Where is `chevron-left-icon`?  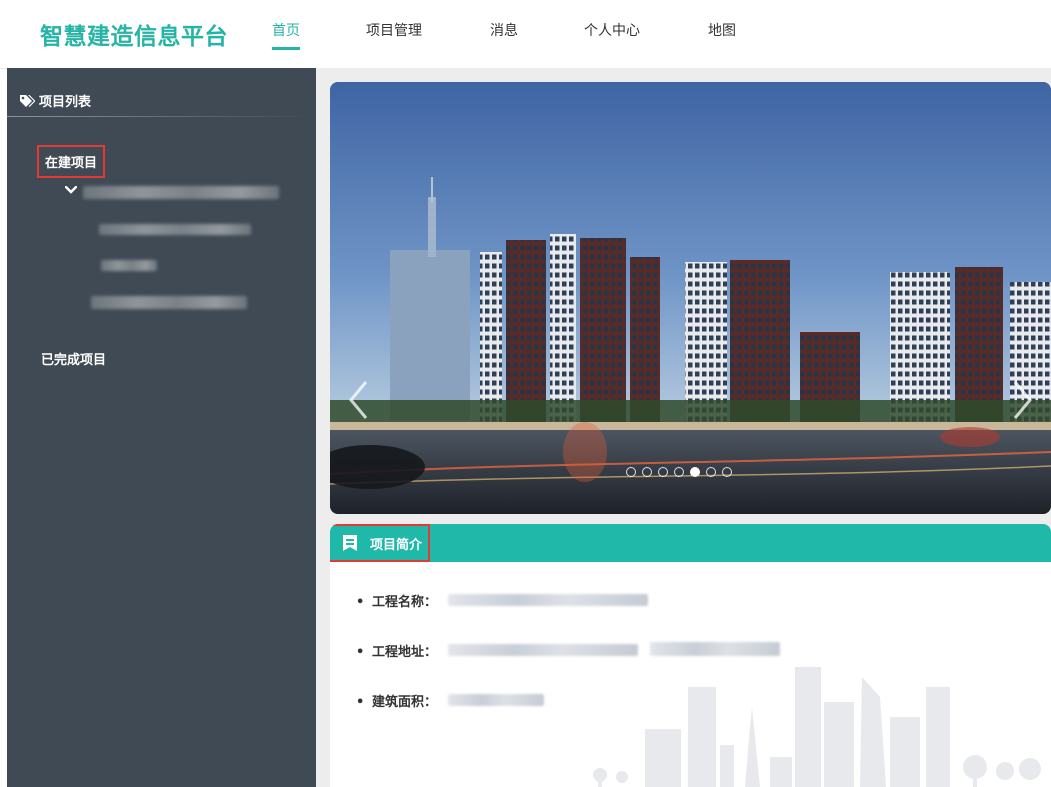
chevron-left-icon is located at coordinates (358, 400).